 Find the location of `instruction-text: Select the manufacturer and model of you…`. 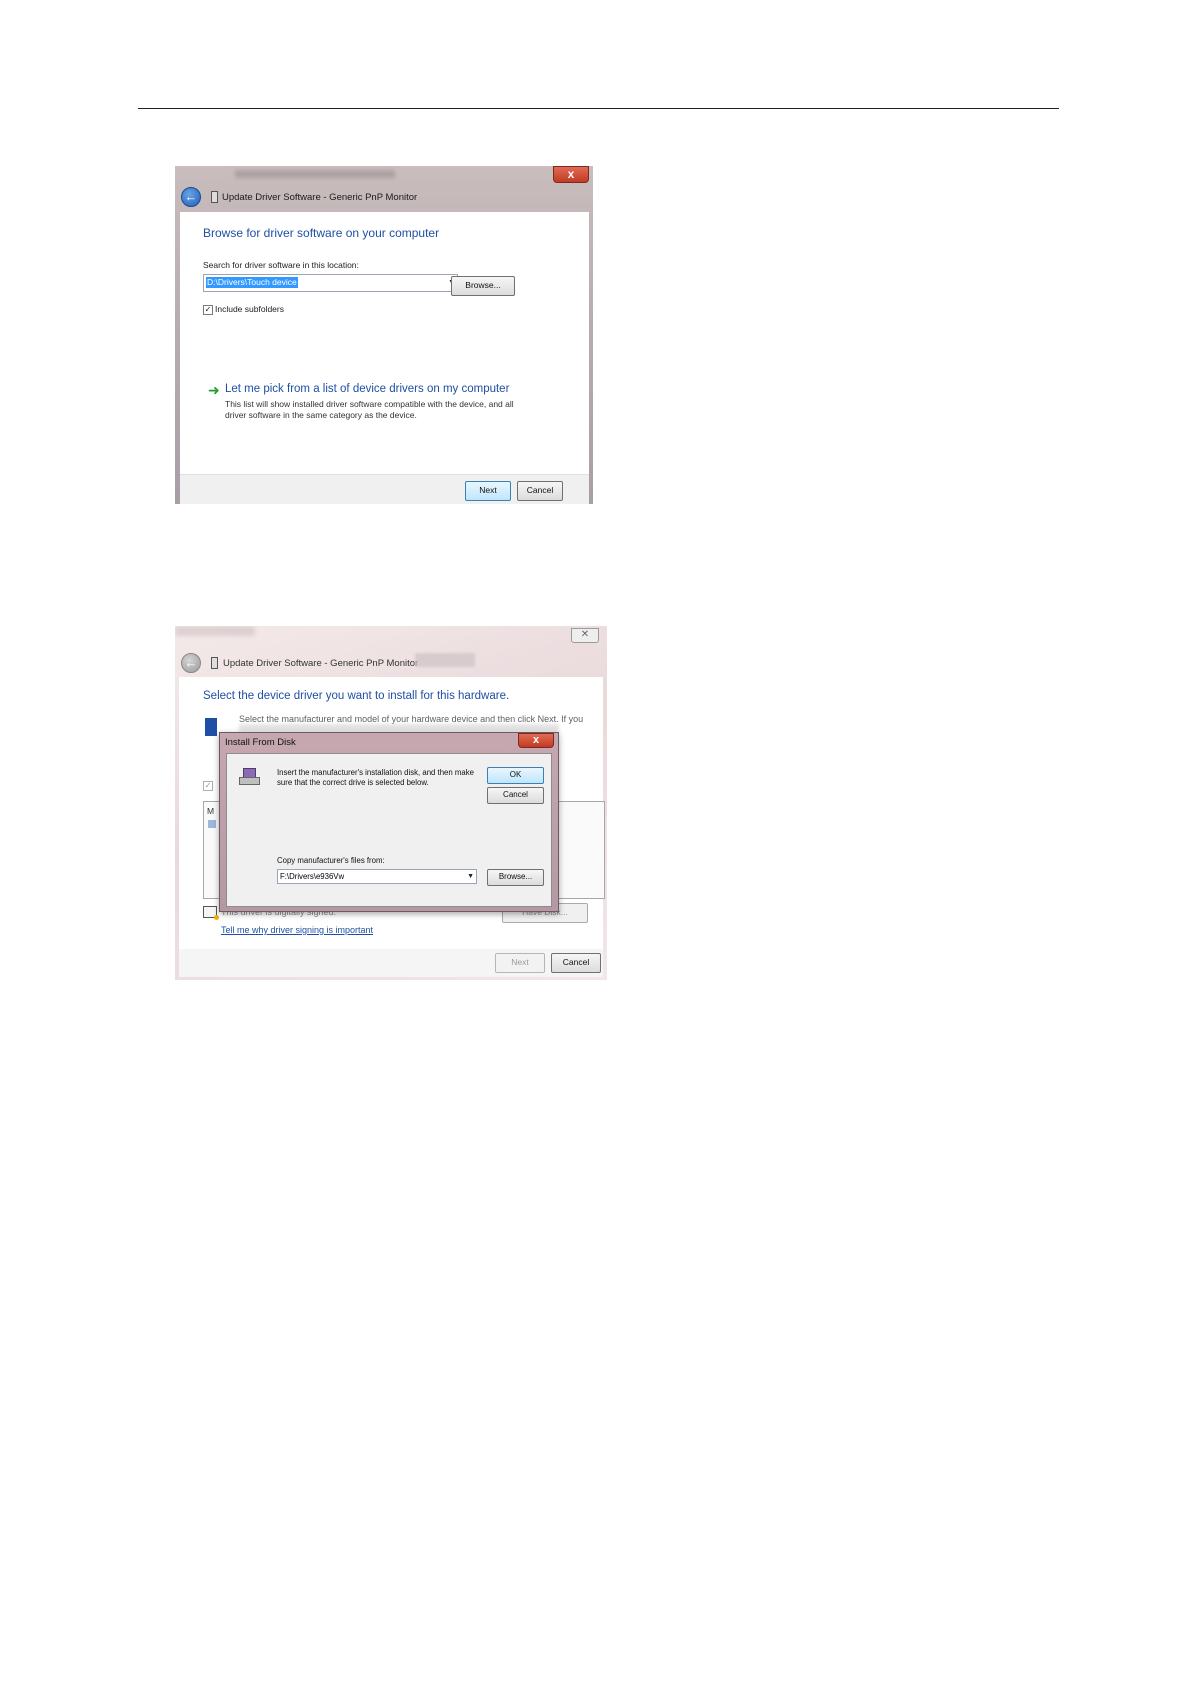

instruction-text: Select the manufacturer and model of you… is located at coordinates (411, 719).